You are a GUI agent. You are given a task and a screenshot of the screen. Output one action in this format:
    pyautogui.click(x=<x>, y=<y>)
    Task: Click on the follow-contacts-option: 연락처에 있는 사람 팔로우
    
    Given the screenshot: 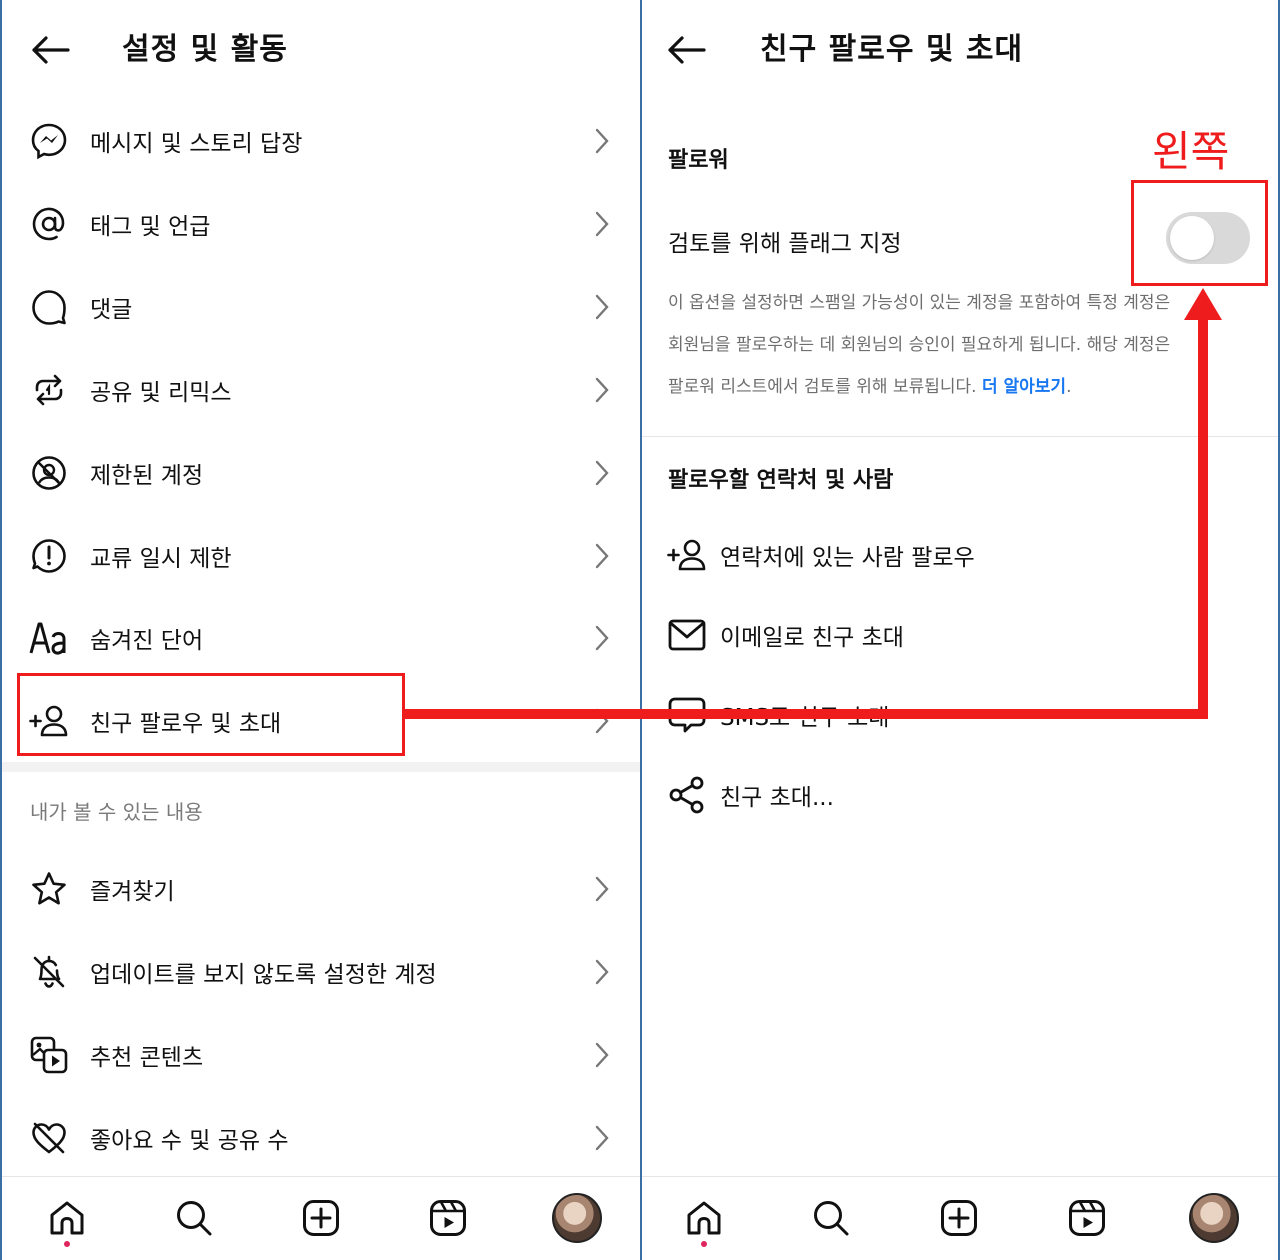 What is the action you would take?
    pyautogui.click(x=960, y=555)
    